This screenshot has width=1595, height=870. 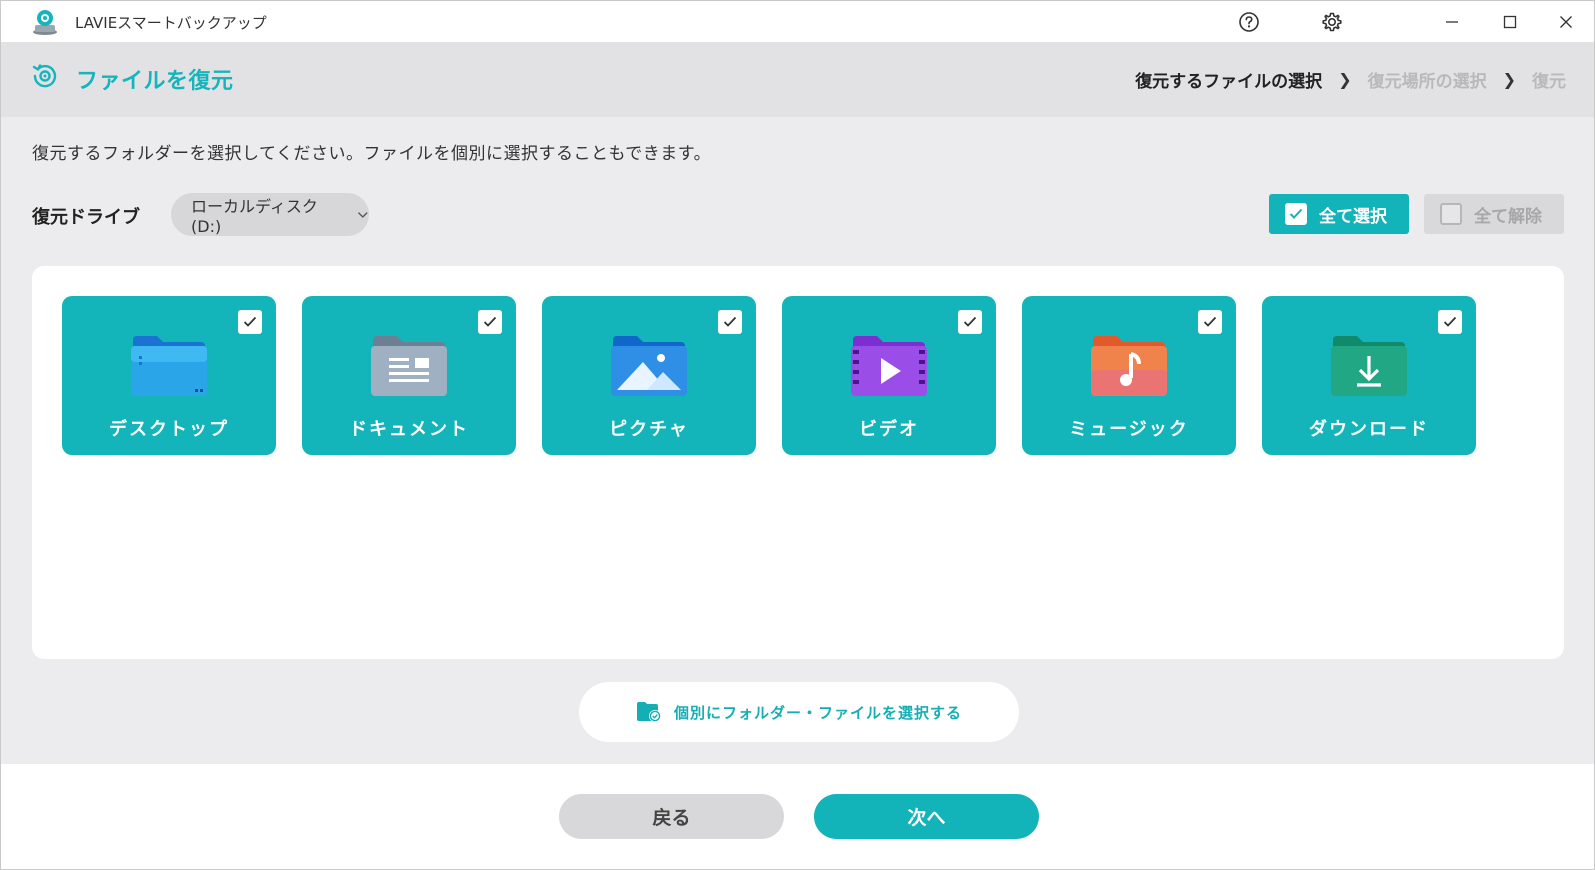 I want to click on folder-label: ビデオ, so click(x=889, y=429).